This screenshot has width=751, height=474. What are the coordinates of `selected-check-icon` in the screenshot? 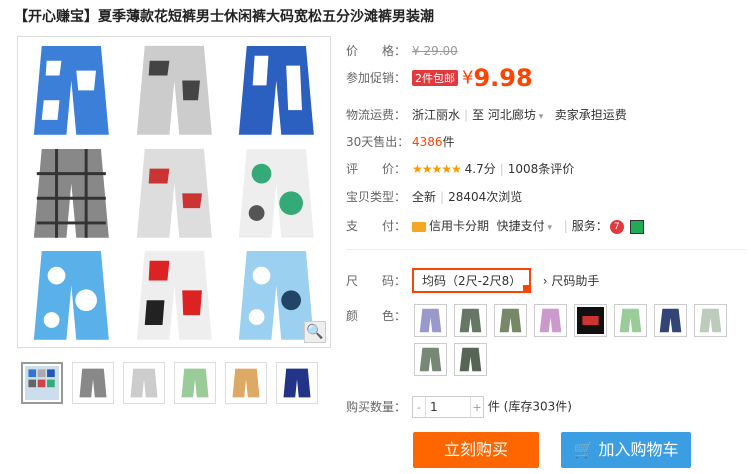 It's located at (527, 289).